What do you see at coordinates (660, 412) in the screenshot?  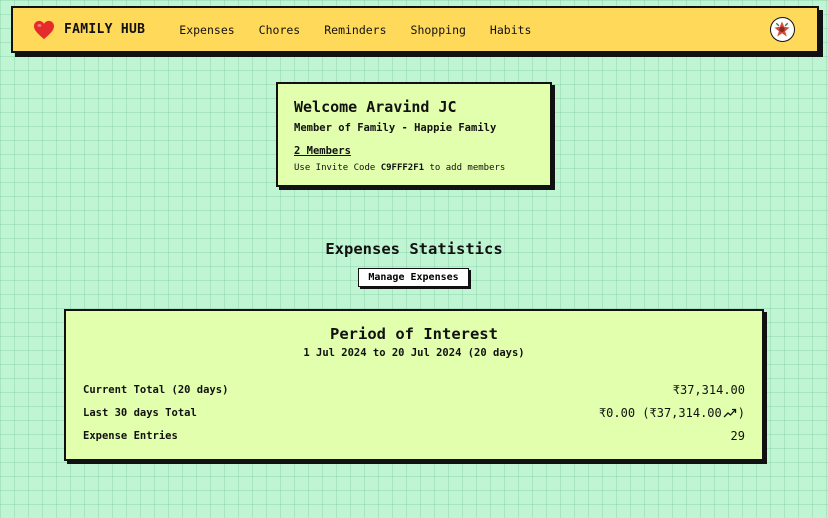 I see `last-30-days-value: ₹0.00 (₹37,314.00` at bounding box center [660, 412].